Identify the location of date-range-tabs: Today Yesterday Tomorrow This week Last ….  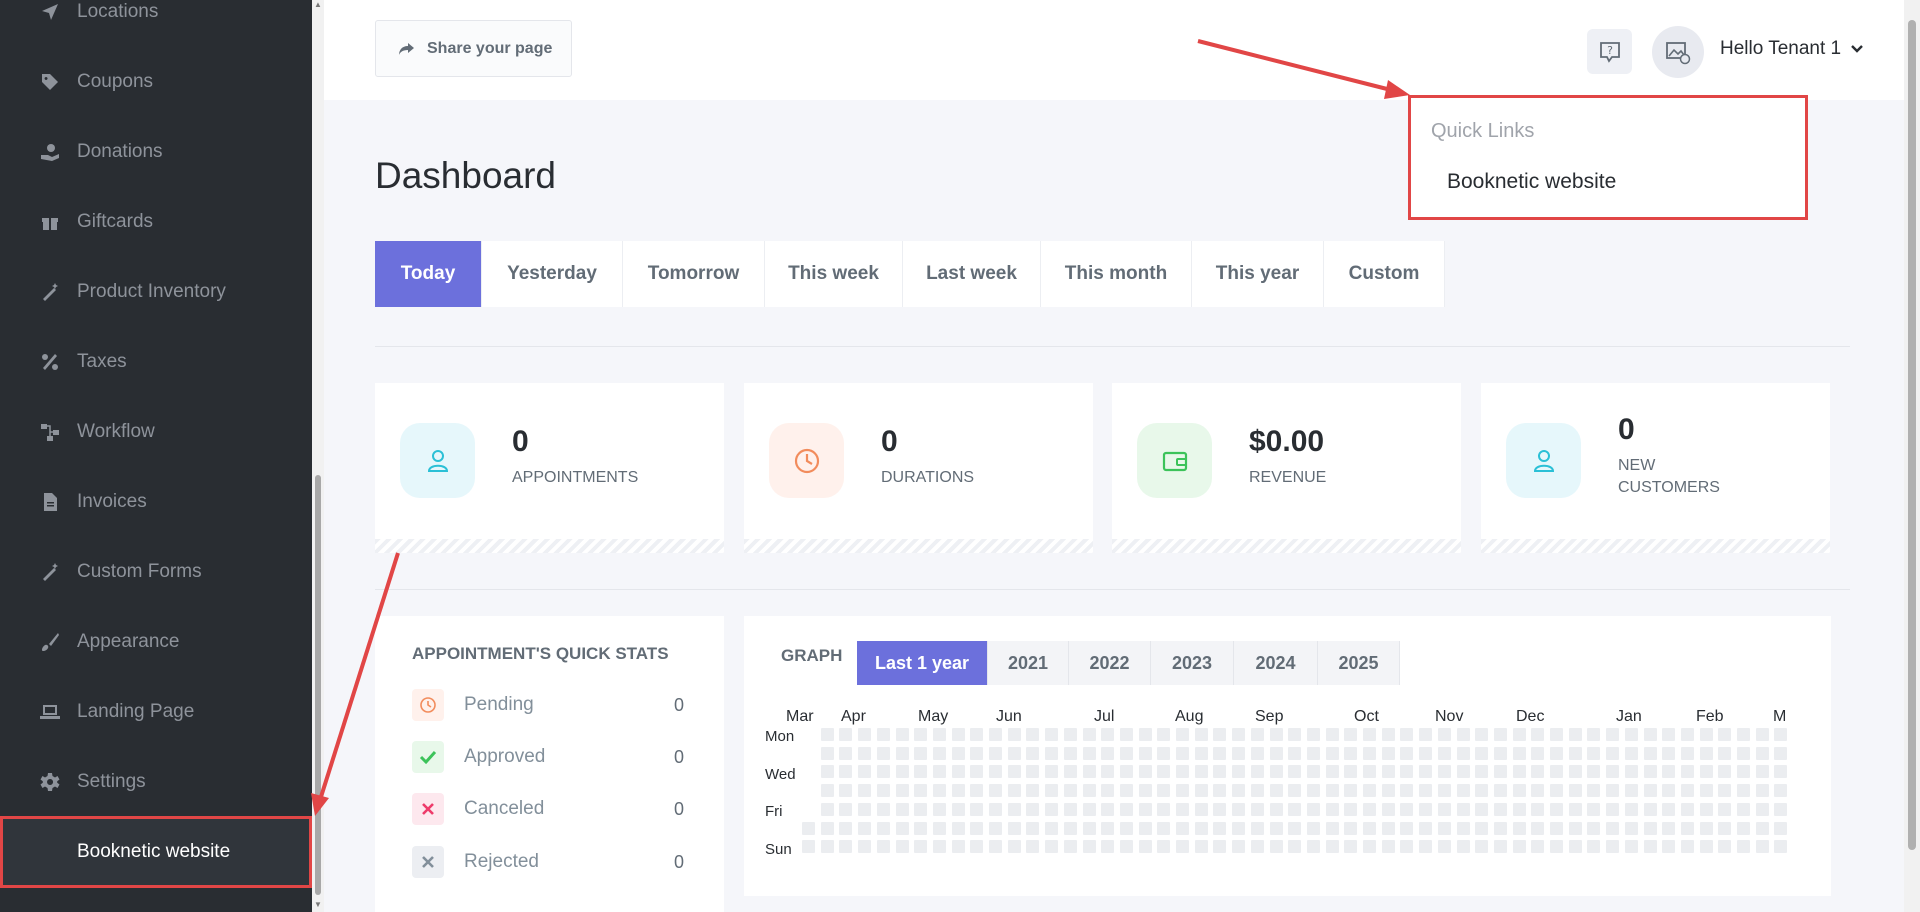
(910, 274).